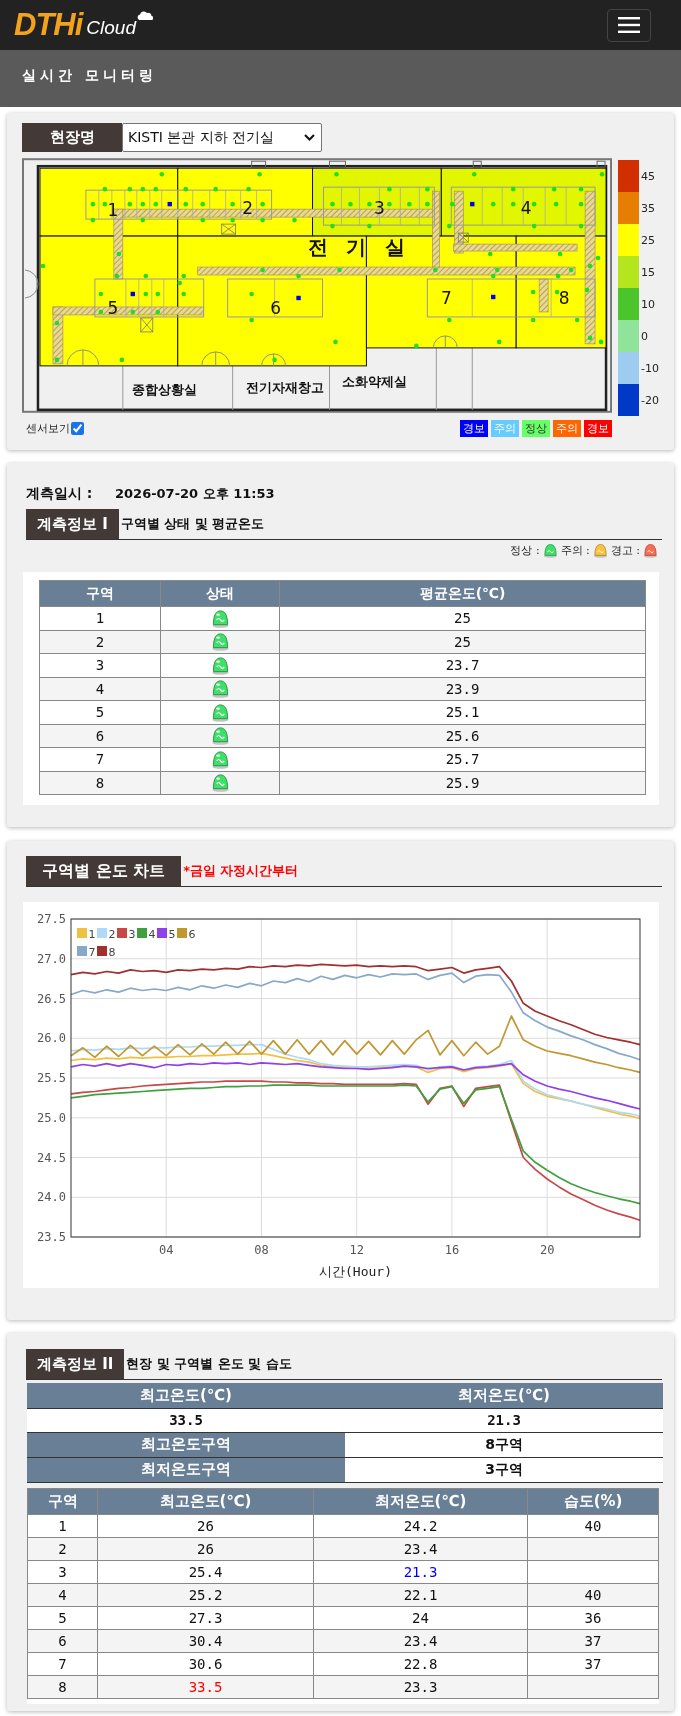  I want to click on table-cell: 25, so click(462, 618).